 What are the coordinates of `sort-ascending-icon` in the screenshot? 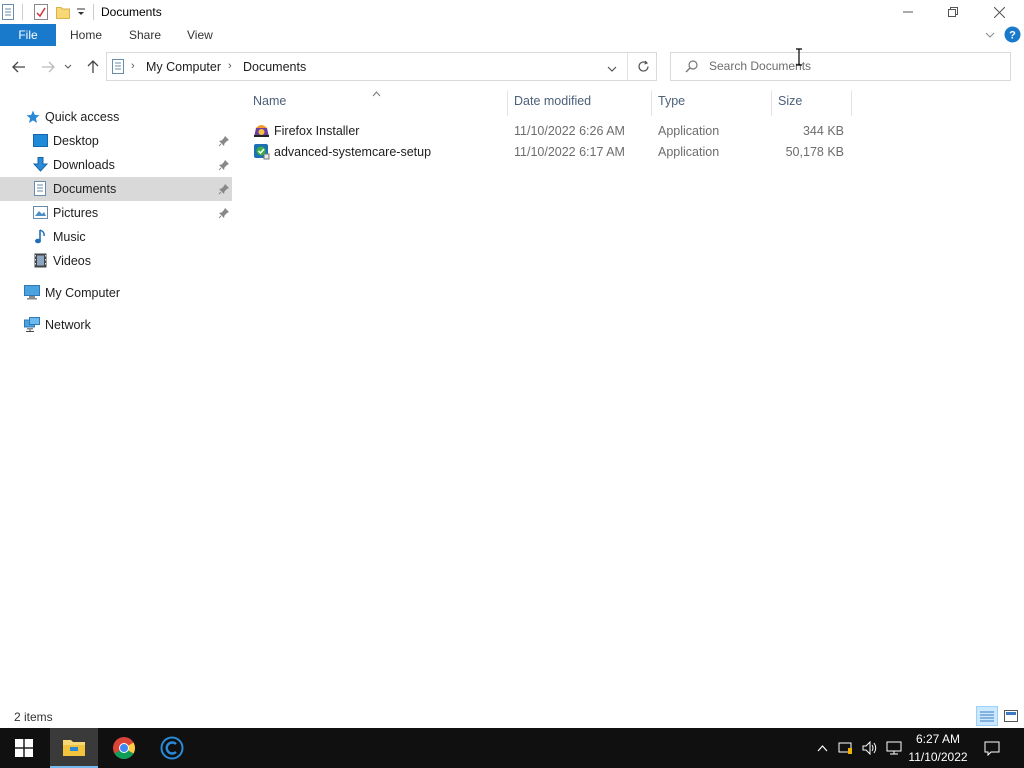 It's located at (376, 93).